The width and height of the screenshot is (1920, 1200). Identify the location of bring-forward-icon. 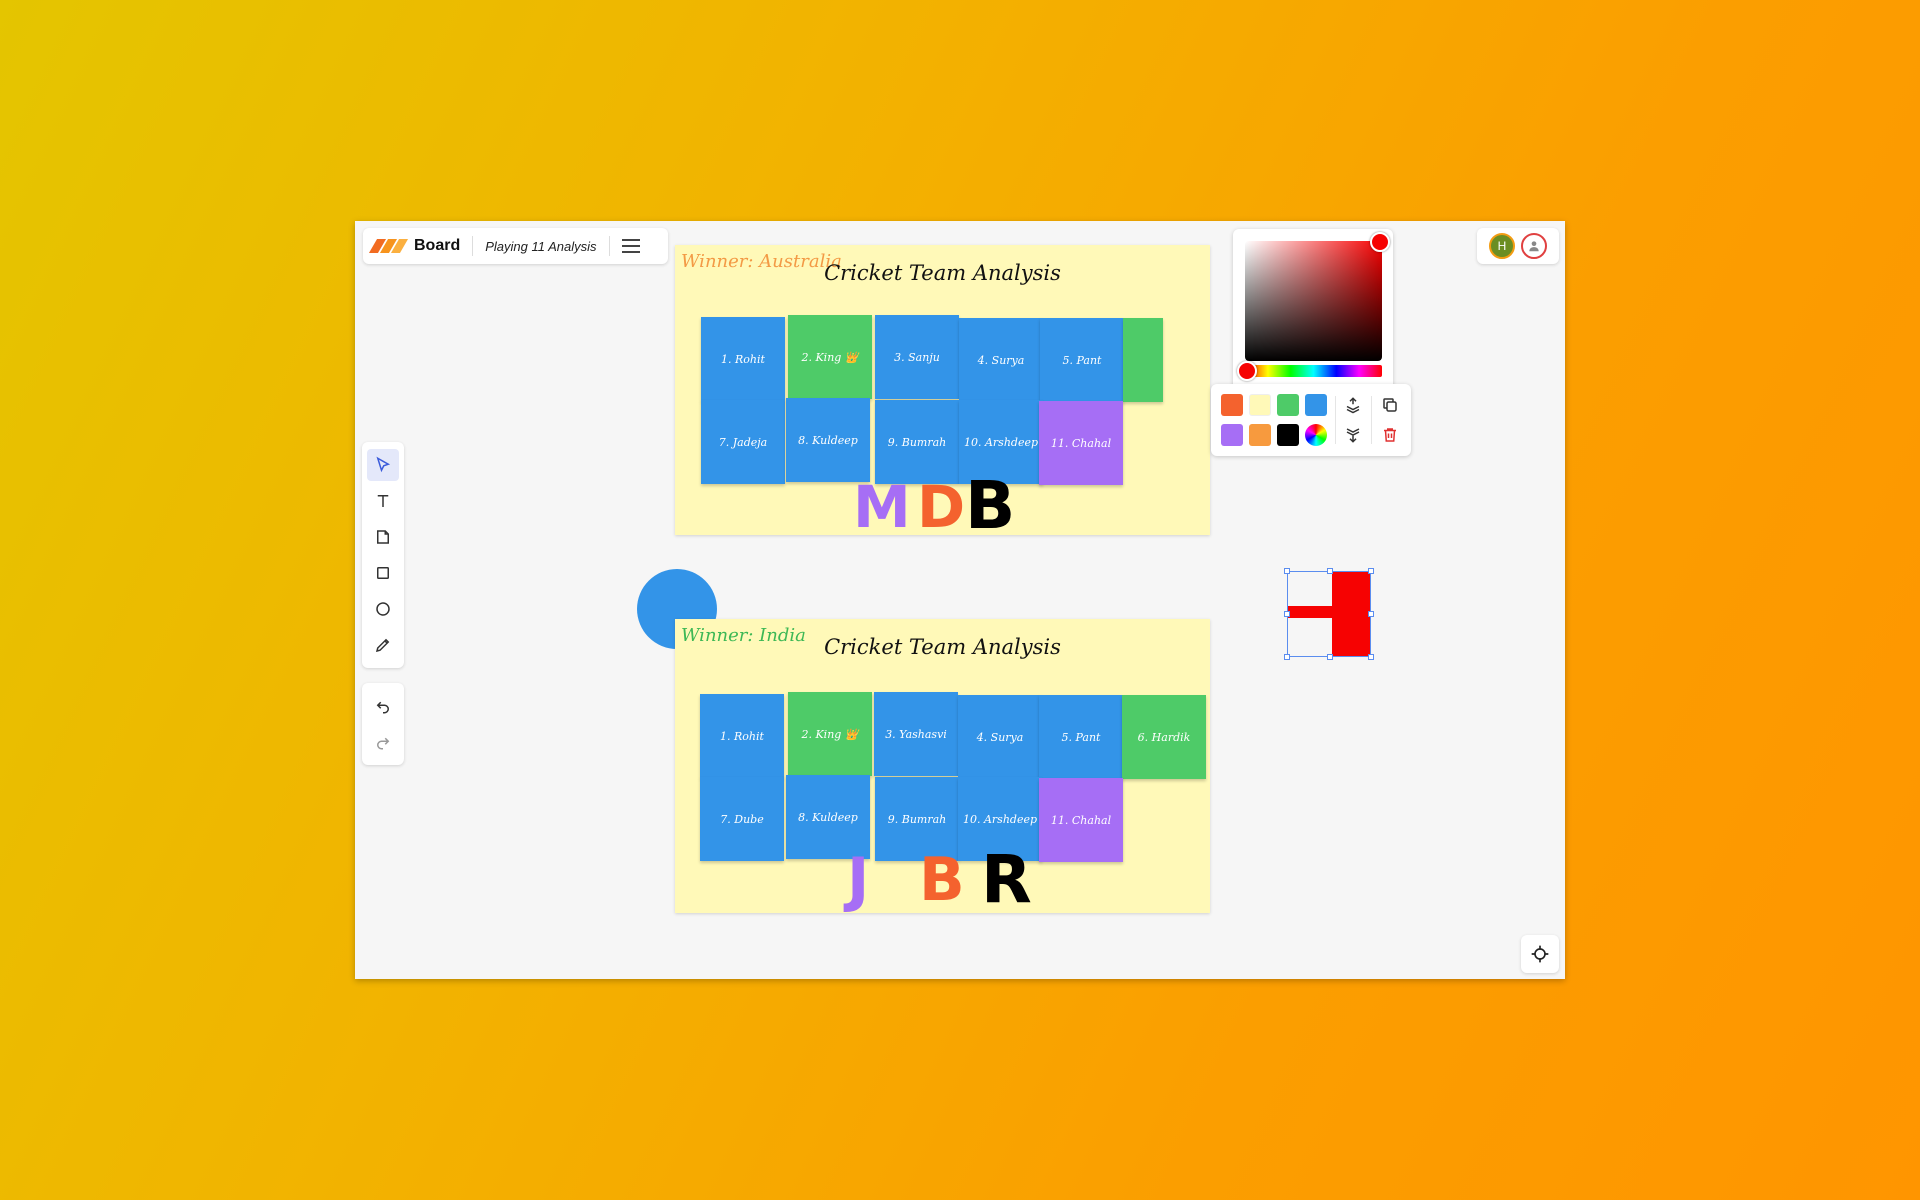
(1353, 405).